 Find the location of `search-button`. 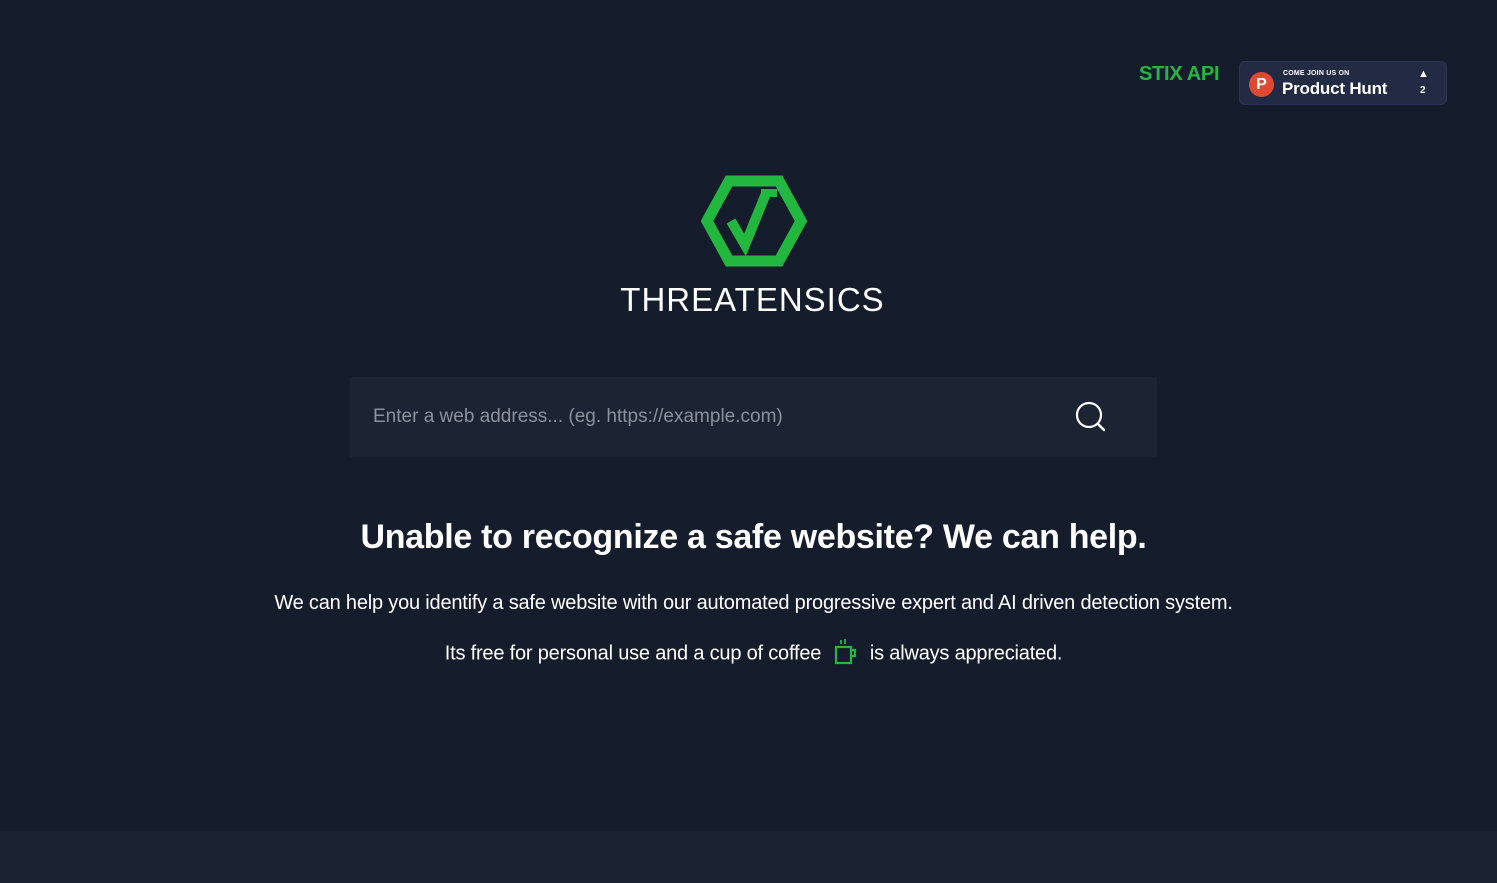

search-button is located at coordinates (1090, 417).